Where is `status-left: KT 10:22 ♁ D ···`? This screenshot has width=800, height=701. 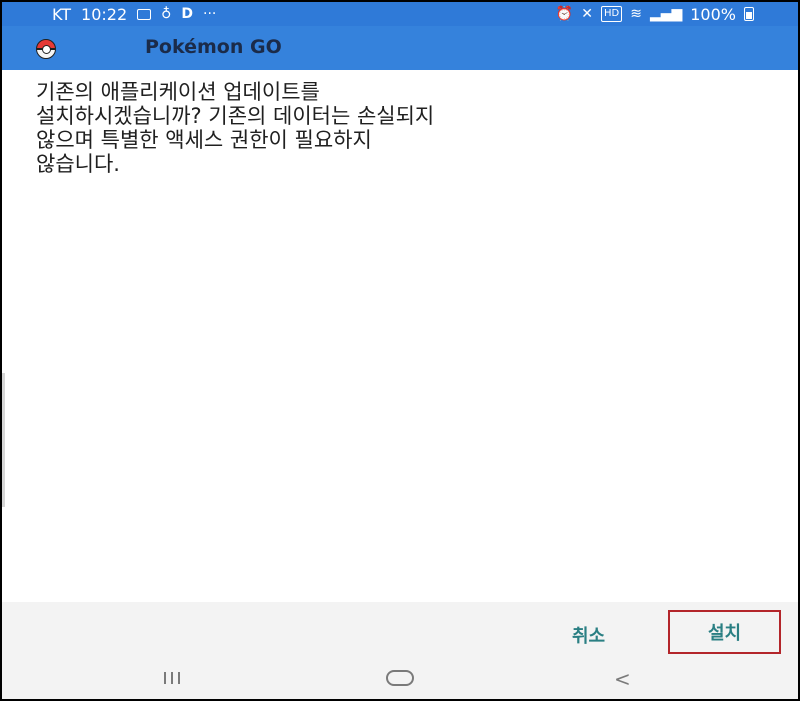
status-left: KT 10:22 ♁ D ··· is located at coordinates (134, 14).